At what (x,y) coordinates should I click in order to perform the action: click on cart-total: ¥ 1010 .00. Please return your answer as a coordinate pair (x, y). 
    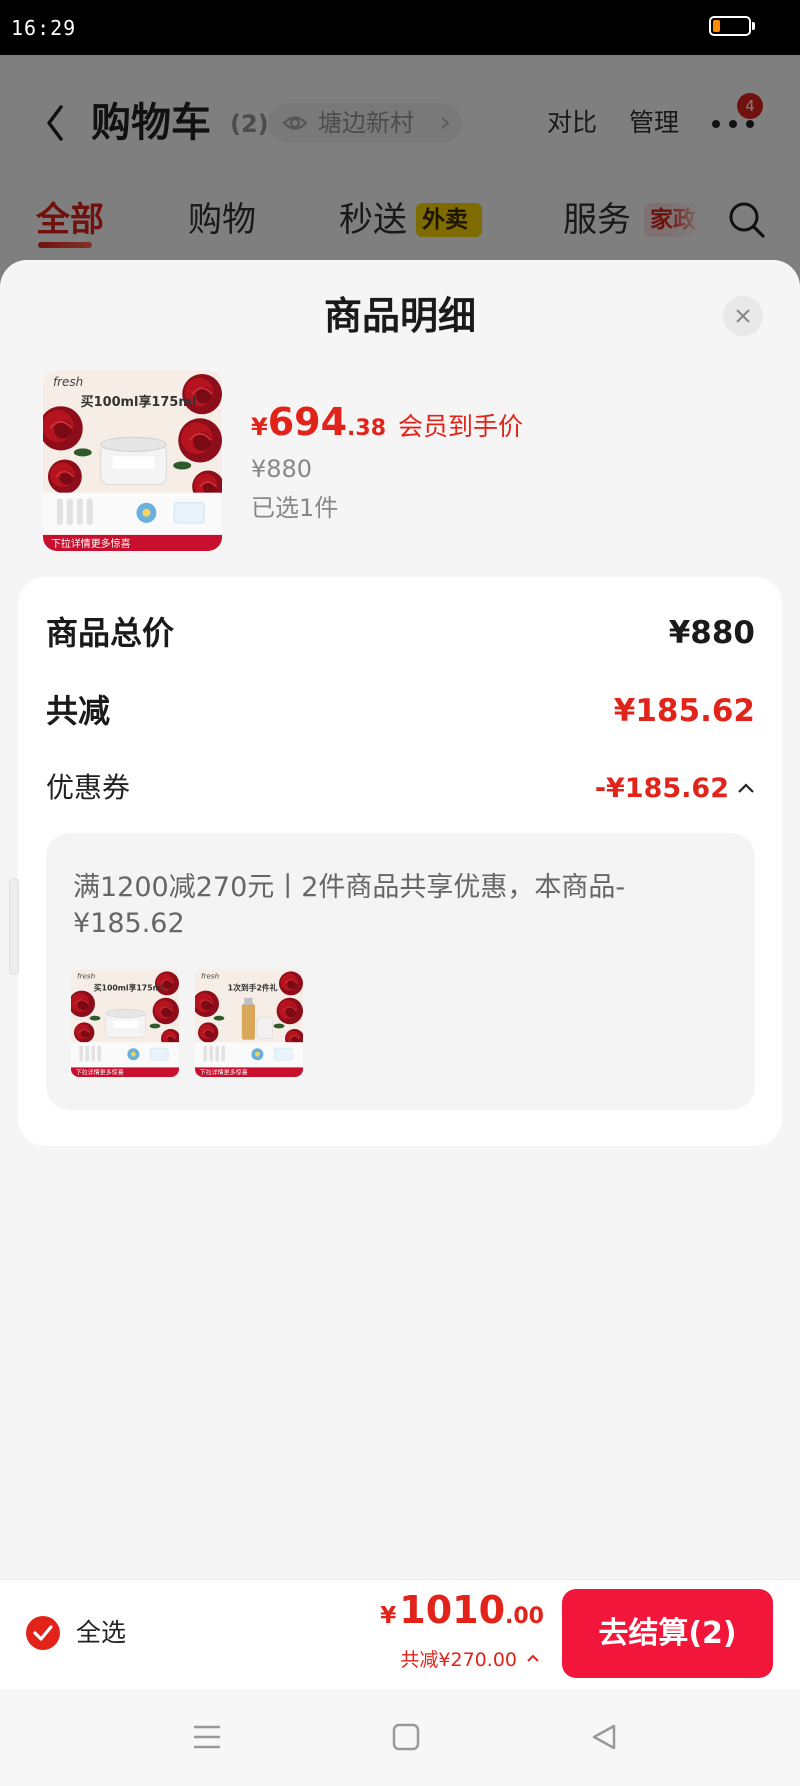
    Looking at the image, I should click on (462, 1613).